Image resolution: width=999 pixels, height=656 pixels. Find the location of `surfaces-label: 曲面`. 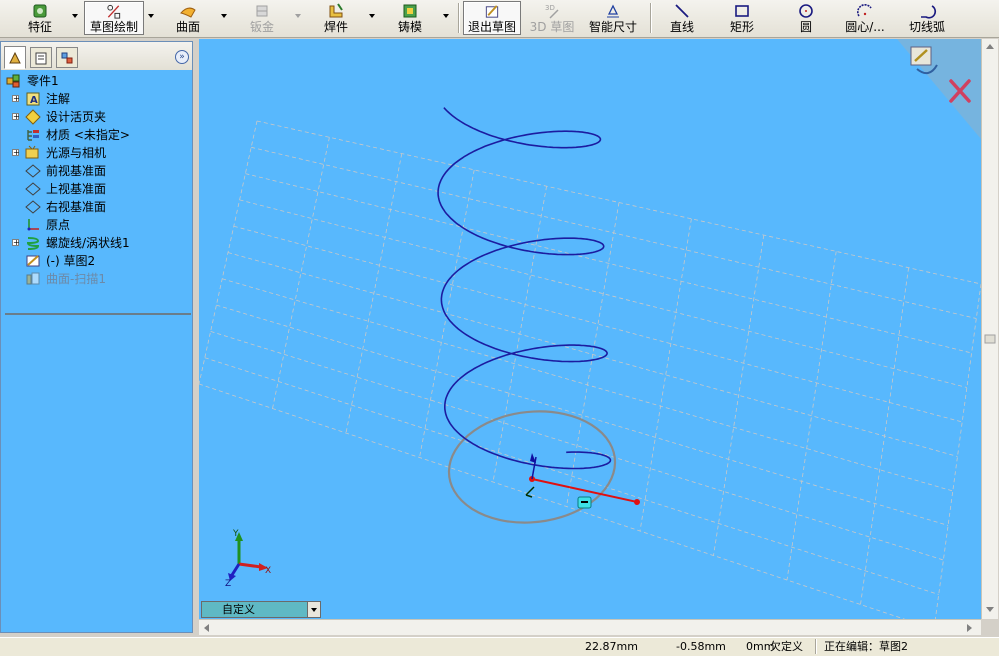

surfaces-label: 曲面 is located at coordinates (187, 27).